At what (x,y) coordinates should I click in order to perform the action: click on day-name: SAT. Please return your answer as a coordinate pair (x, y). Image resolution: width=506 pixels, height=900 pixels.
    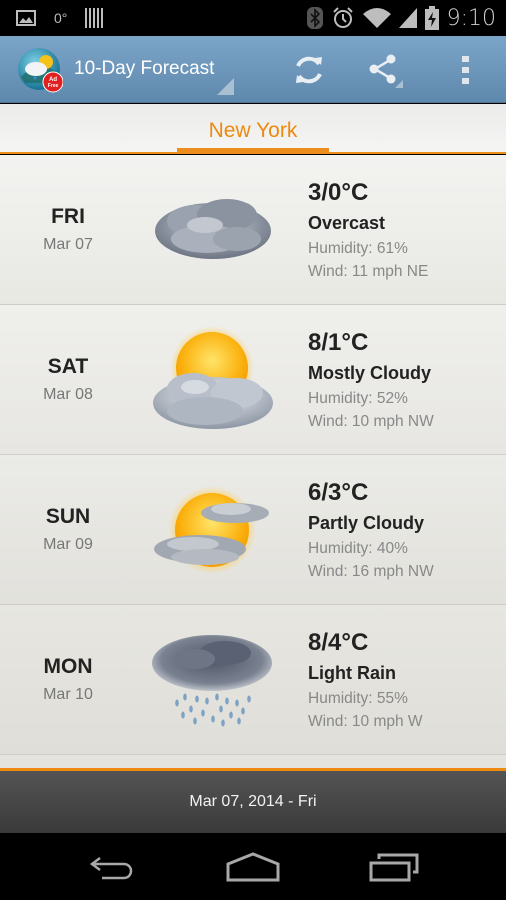
    Looking at the image, I should click on (68, 366).